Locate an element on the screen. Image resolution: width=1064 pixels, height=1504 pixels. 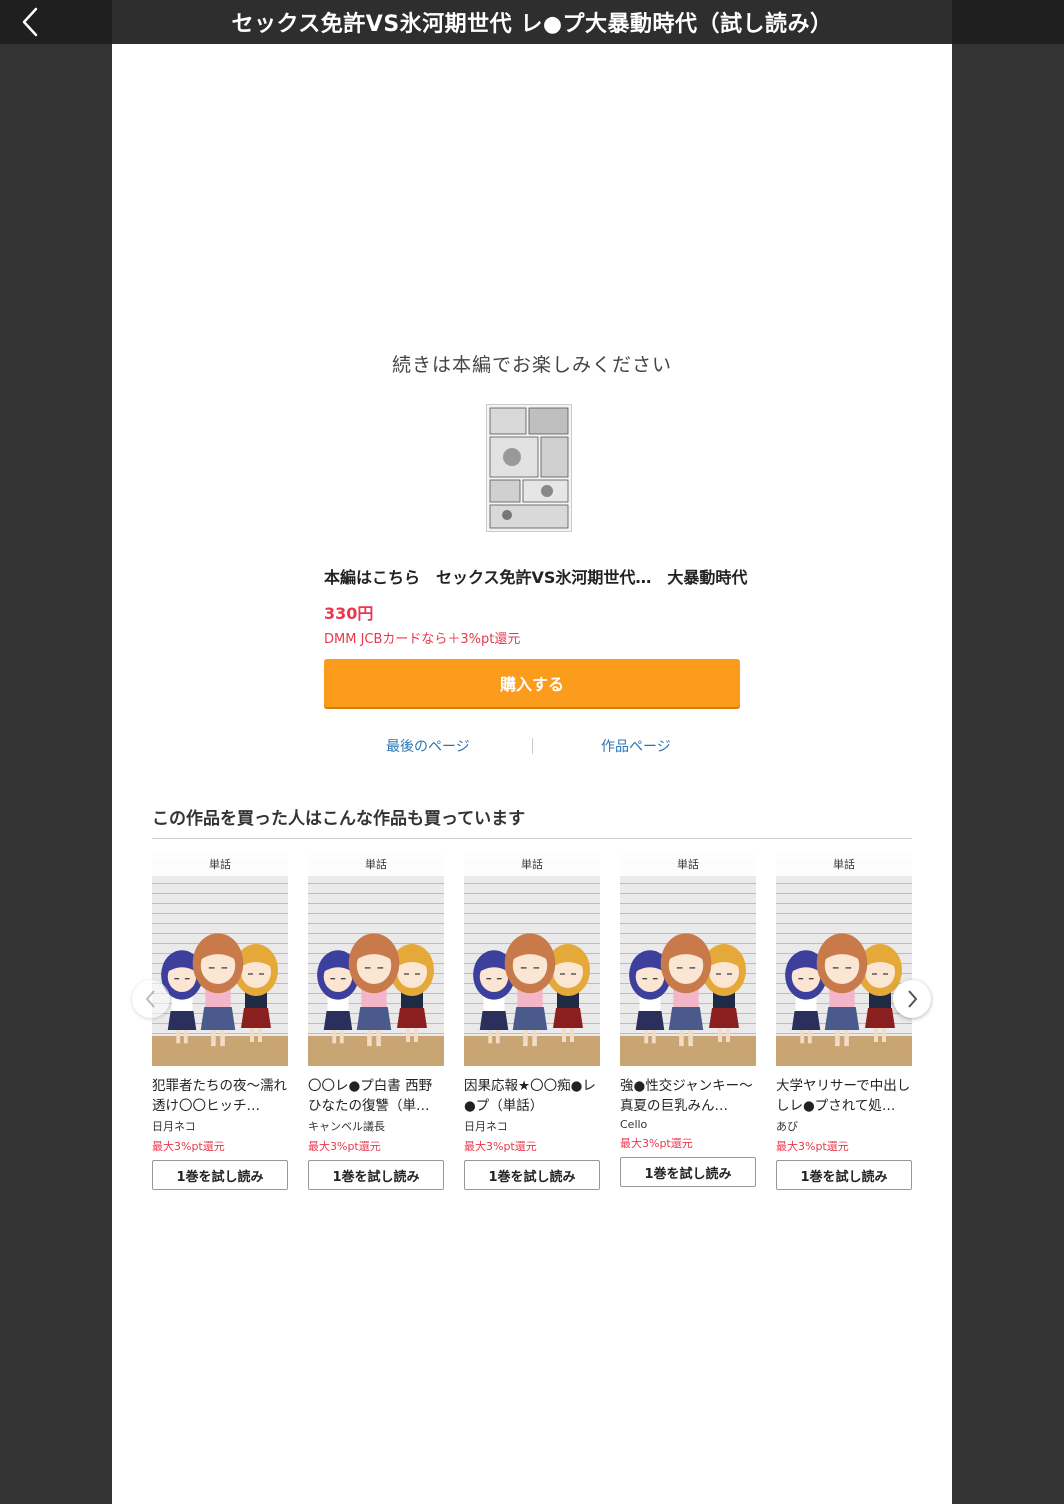
point-note: DMM JCBカードなら＋3%pt還元 is located at coordinates (422, 639).